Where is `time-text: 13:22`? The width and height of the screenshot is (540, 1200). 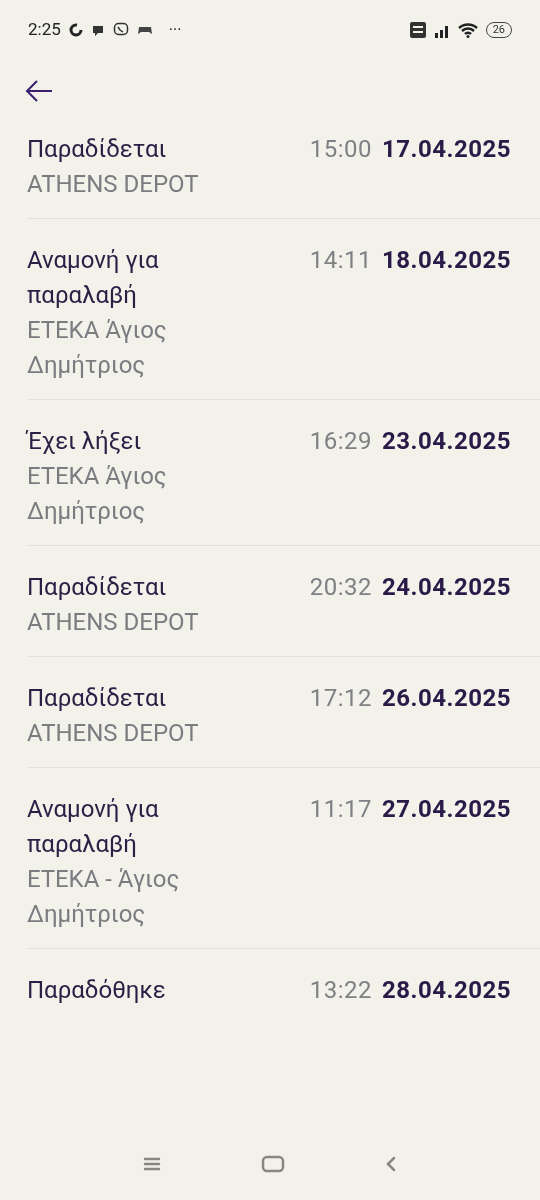 time-text: 13:22 is located at coordinates (340, 990).